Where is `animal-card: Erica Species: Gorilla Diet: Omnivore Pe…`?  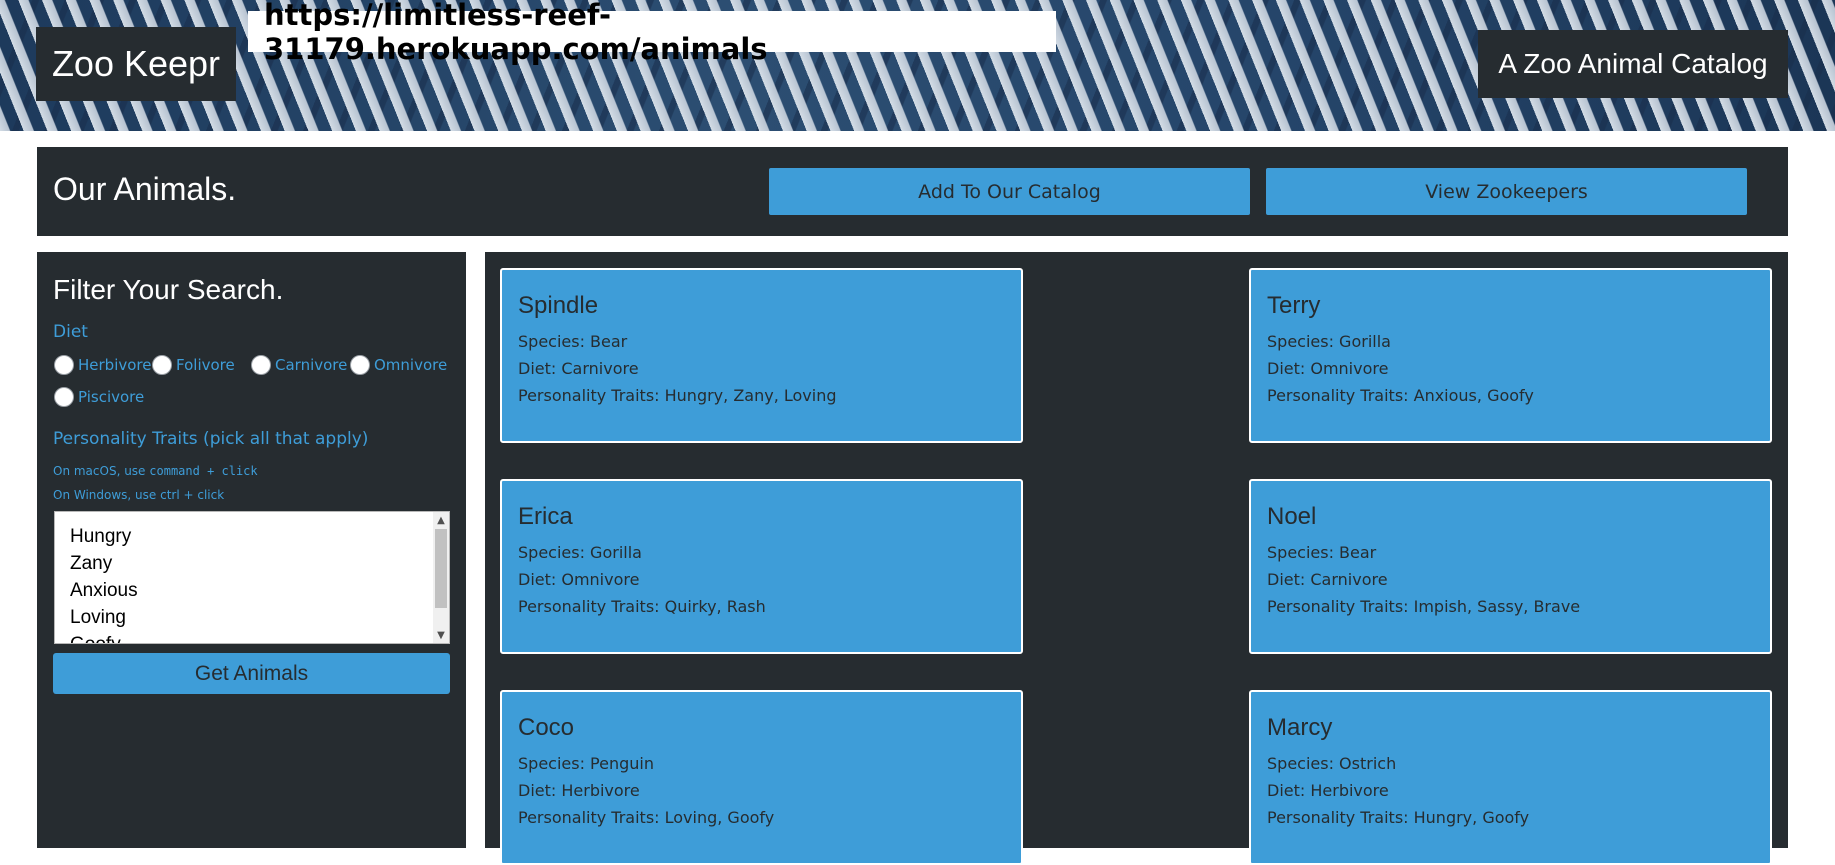 animal-card: Erica Species: Gorilla Diet: Omnivore Pe… is located at coordinates (761, 566).